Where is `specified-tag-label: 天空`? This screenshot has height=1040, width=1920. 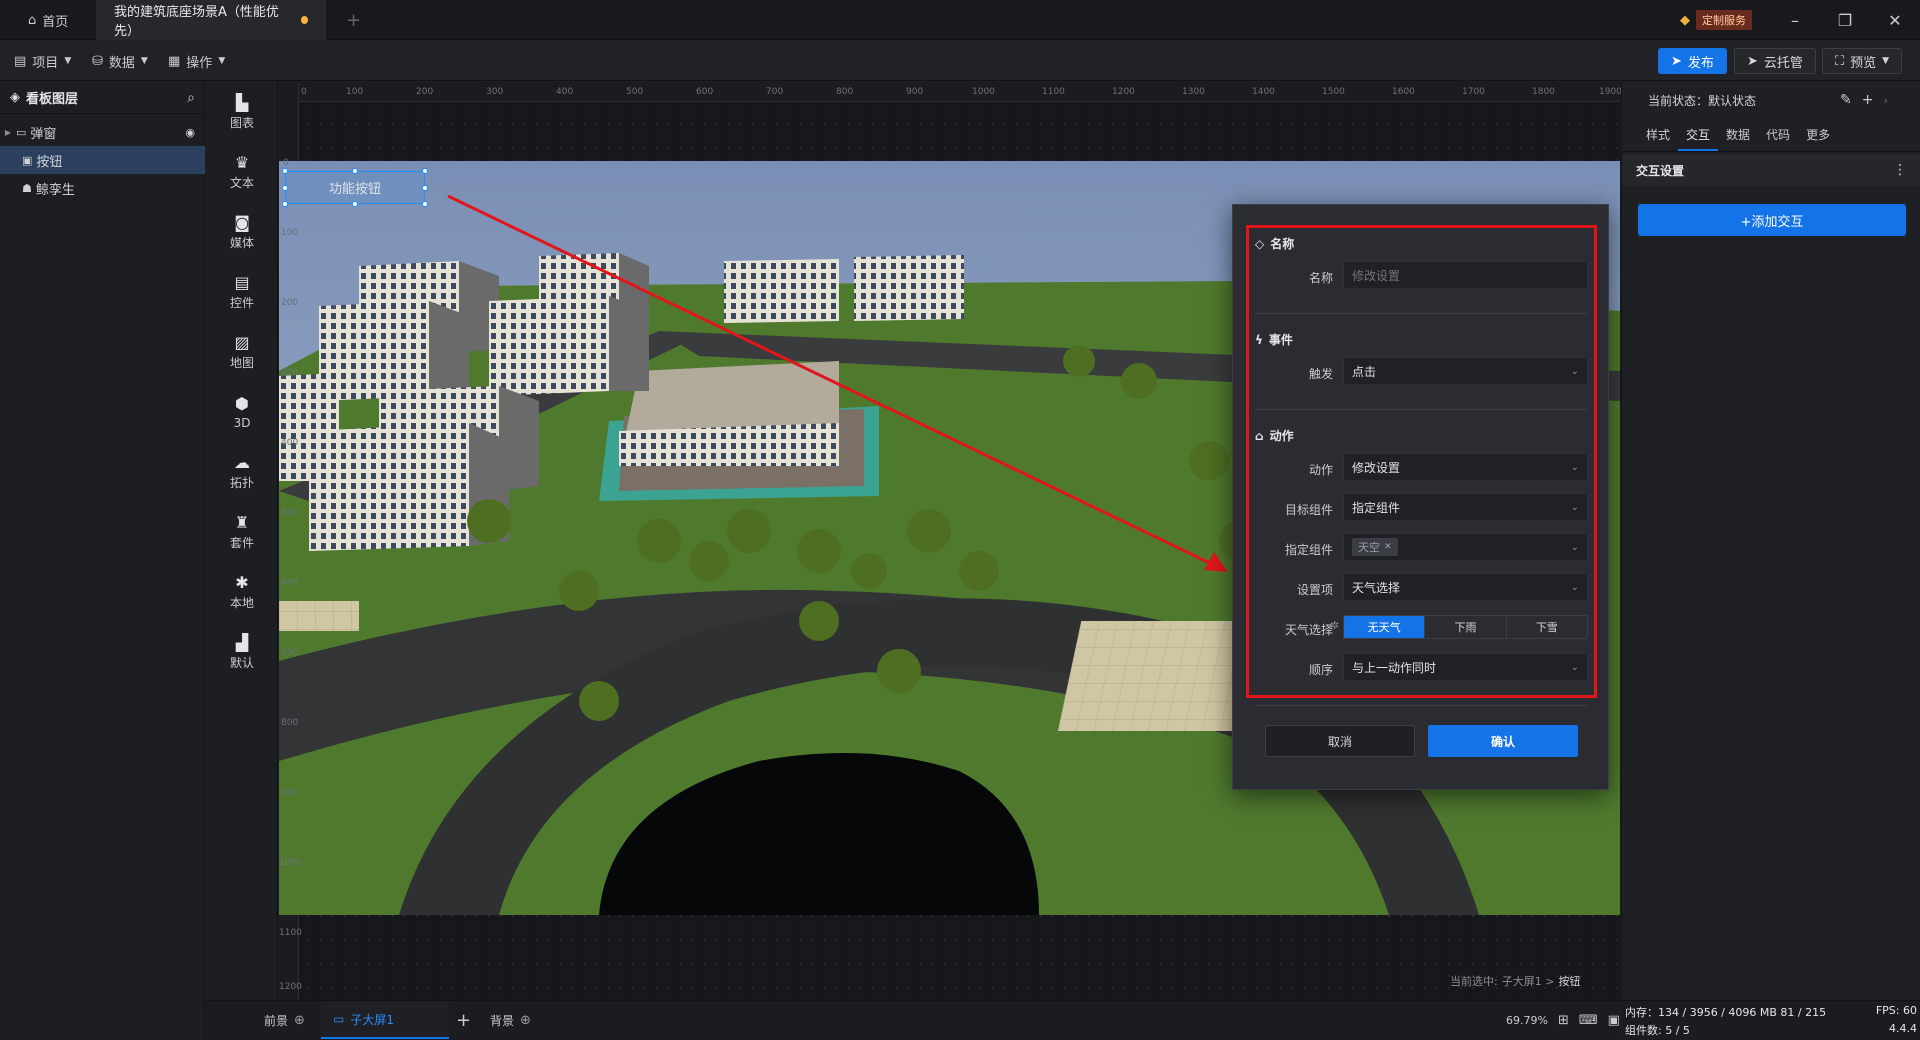
specified-tag-label: 天空 is located at coordinates (1369, 547).